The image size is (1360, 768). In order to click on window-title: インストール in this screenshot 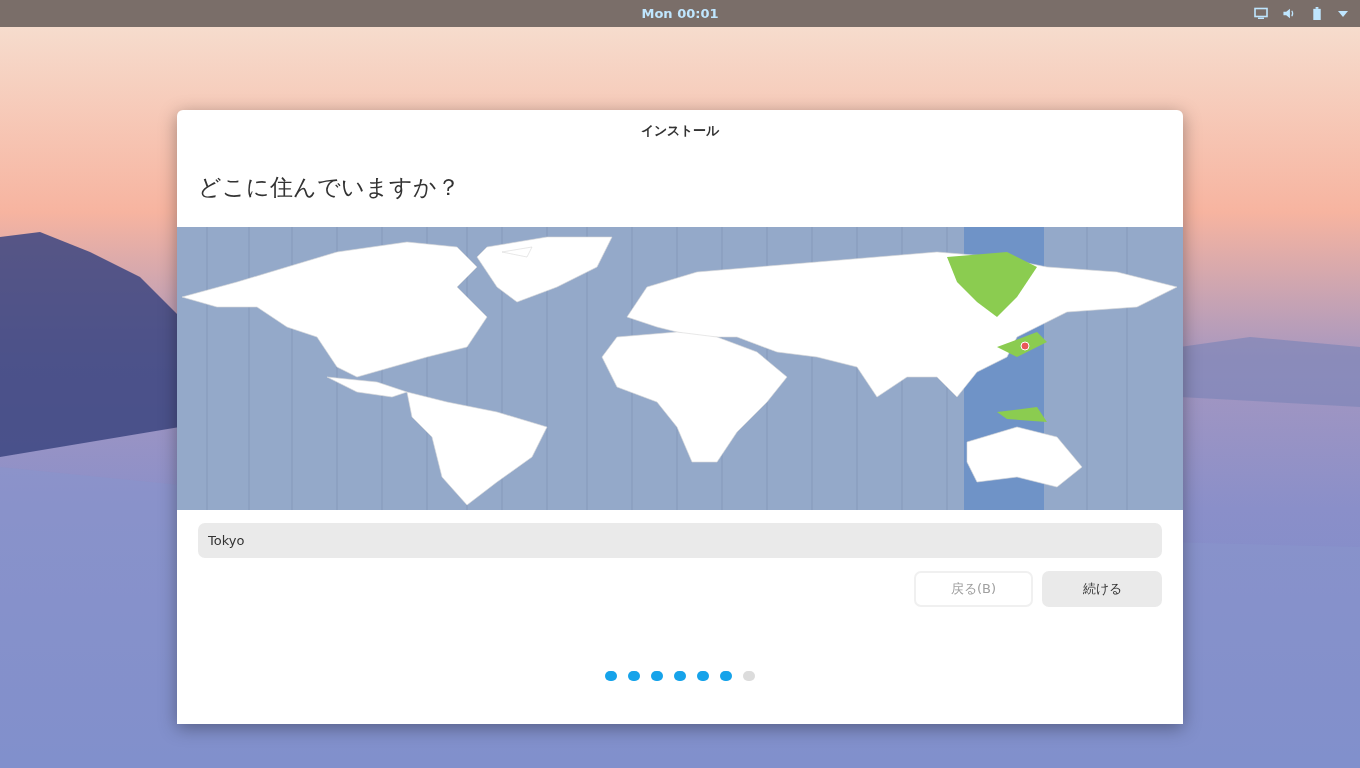, I will do `click(680, 131)`.